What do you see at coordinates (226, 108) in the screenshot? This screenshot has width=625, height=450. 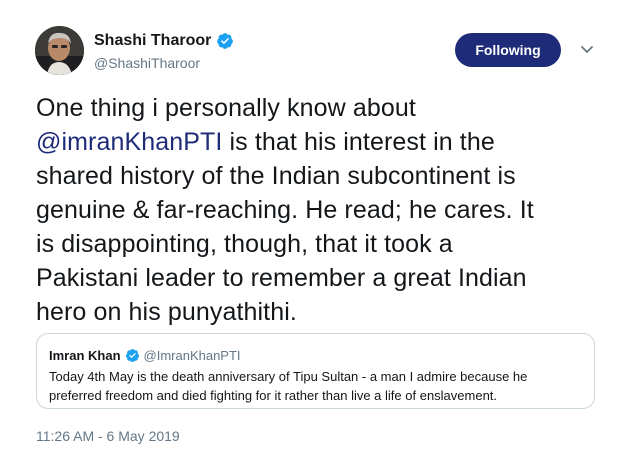 I see `tweet-line: One thing i personally know about` at bounding box center [226, 108].